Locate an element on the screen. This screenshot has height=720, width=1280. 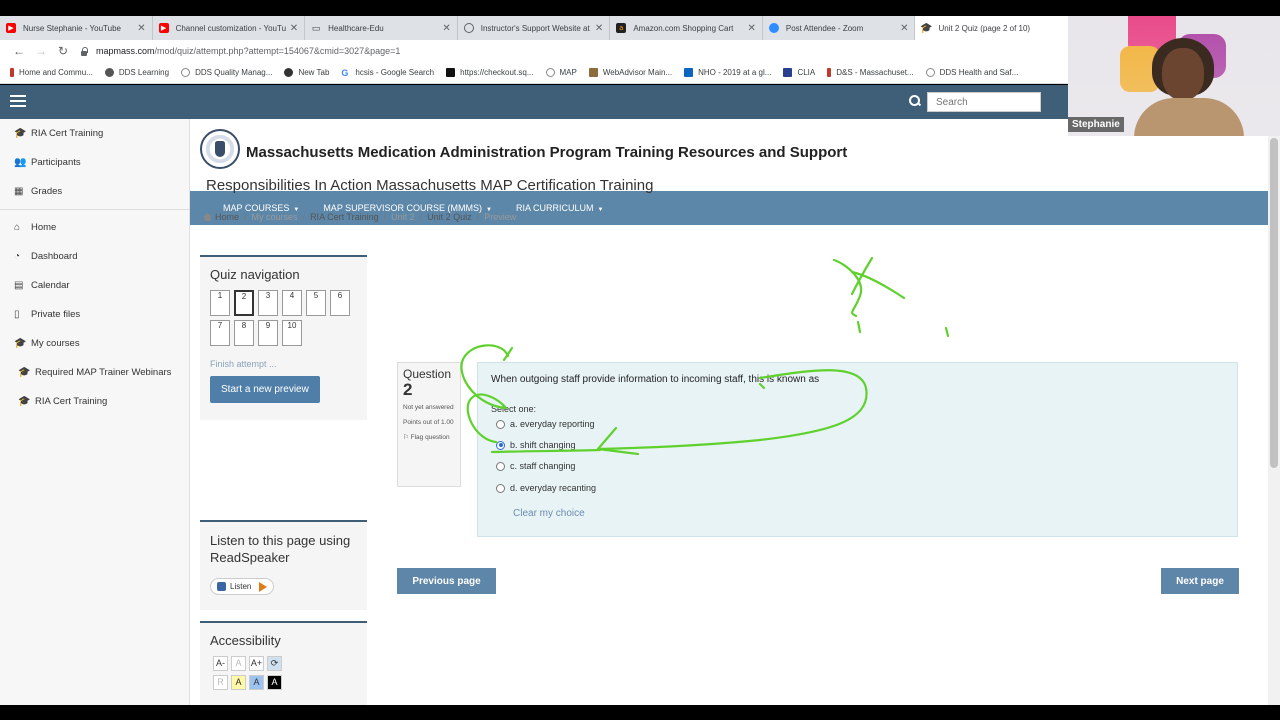
answer-option: d. everyday recanting is located at coordinates (546, 488).